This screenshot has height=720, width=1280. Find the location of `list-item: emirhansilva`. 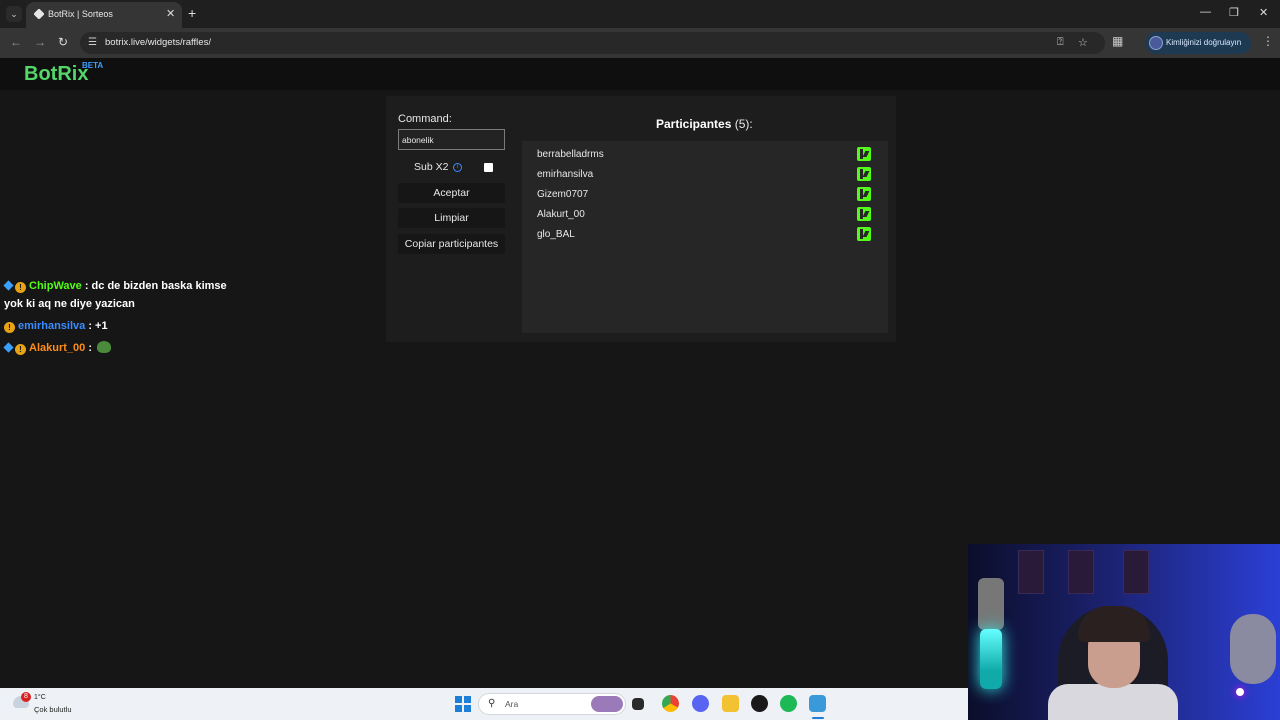

list-item: emirhansilva is located at coordinates (705, 174).